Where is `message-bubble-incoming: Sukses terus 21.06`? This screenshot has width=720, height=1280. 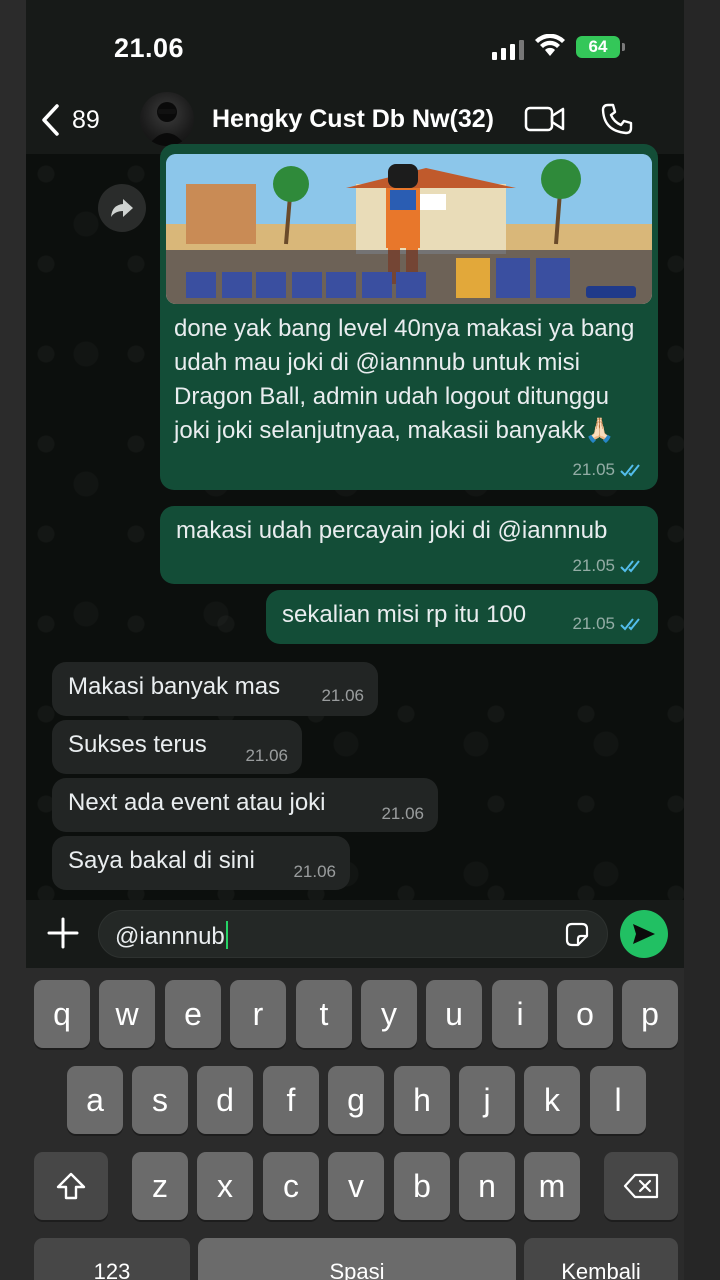
message-bubble-incoming: Sukses terus 21.06 is located at coordinates (177, 747).